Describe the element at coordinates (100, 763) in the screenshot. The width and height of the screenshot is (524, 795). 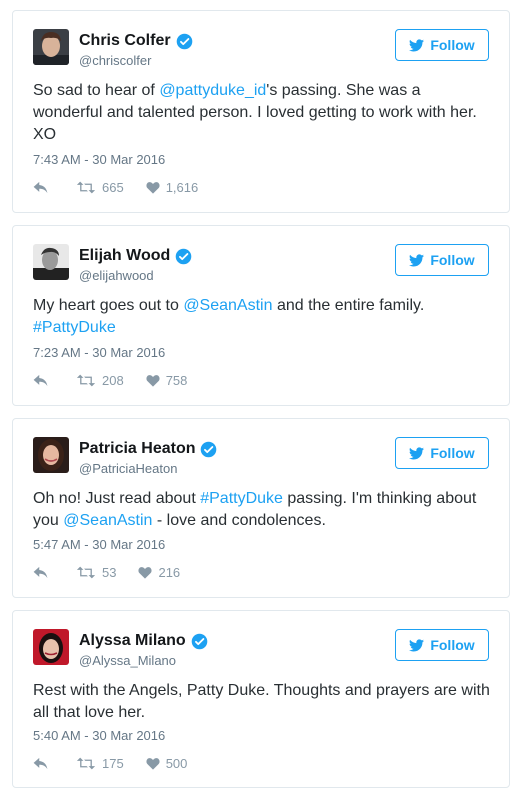
I see `retweet-button: 175` at that location.